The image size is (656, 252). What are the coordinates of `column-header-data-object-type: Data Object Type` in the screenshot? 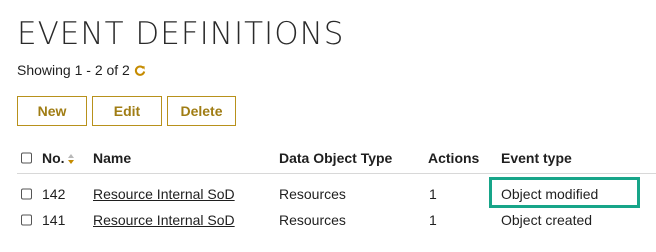 It's located at (335, 158).